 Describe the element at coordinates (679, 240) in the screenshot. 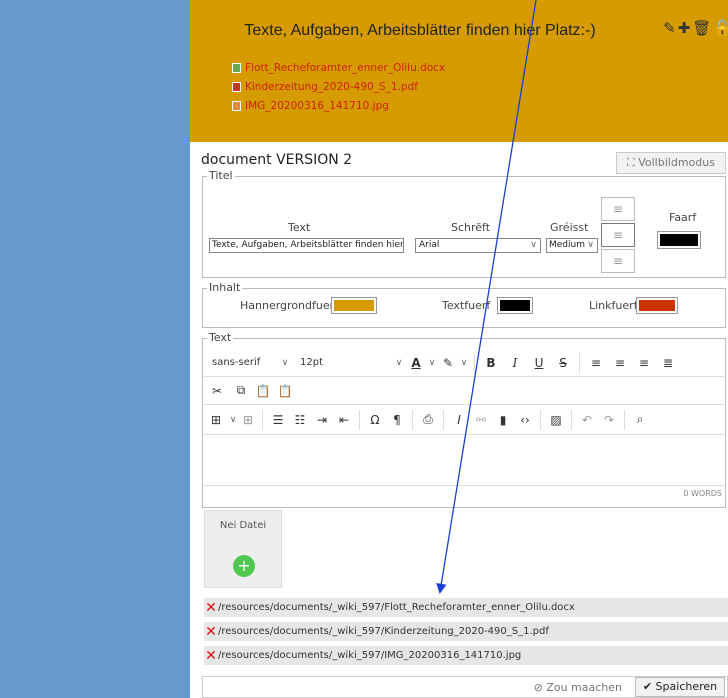

I see `title-color-swatch` at that location.